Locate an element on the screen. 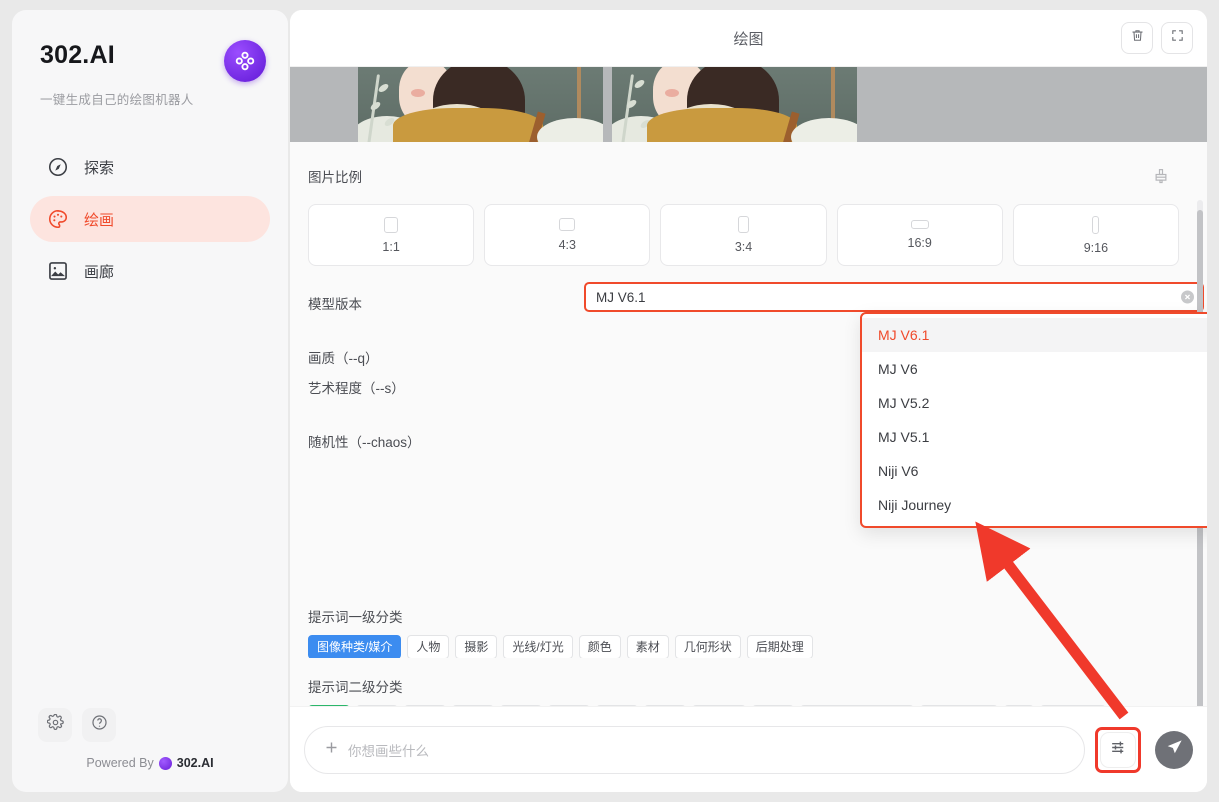  sidebar-nav: 探索 绘画 画廊 is located at coordinates (150, 219).